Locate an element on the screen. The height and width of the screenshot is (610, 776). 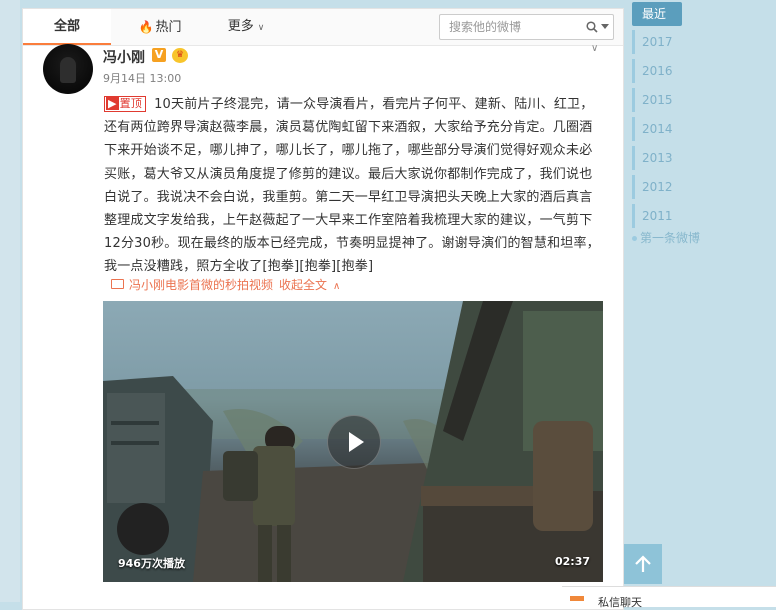
timeline-first-label: 第一条微博 is located at coordinates (670, 238).